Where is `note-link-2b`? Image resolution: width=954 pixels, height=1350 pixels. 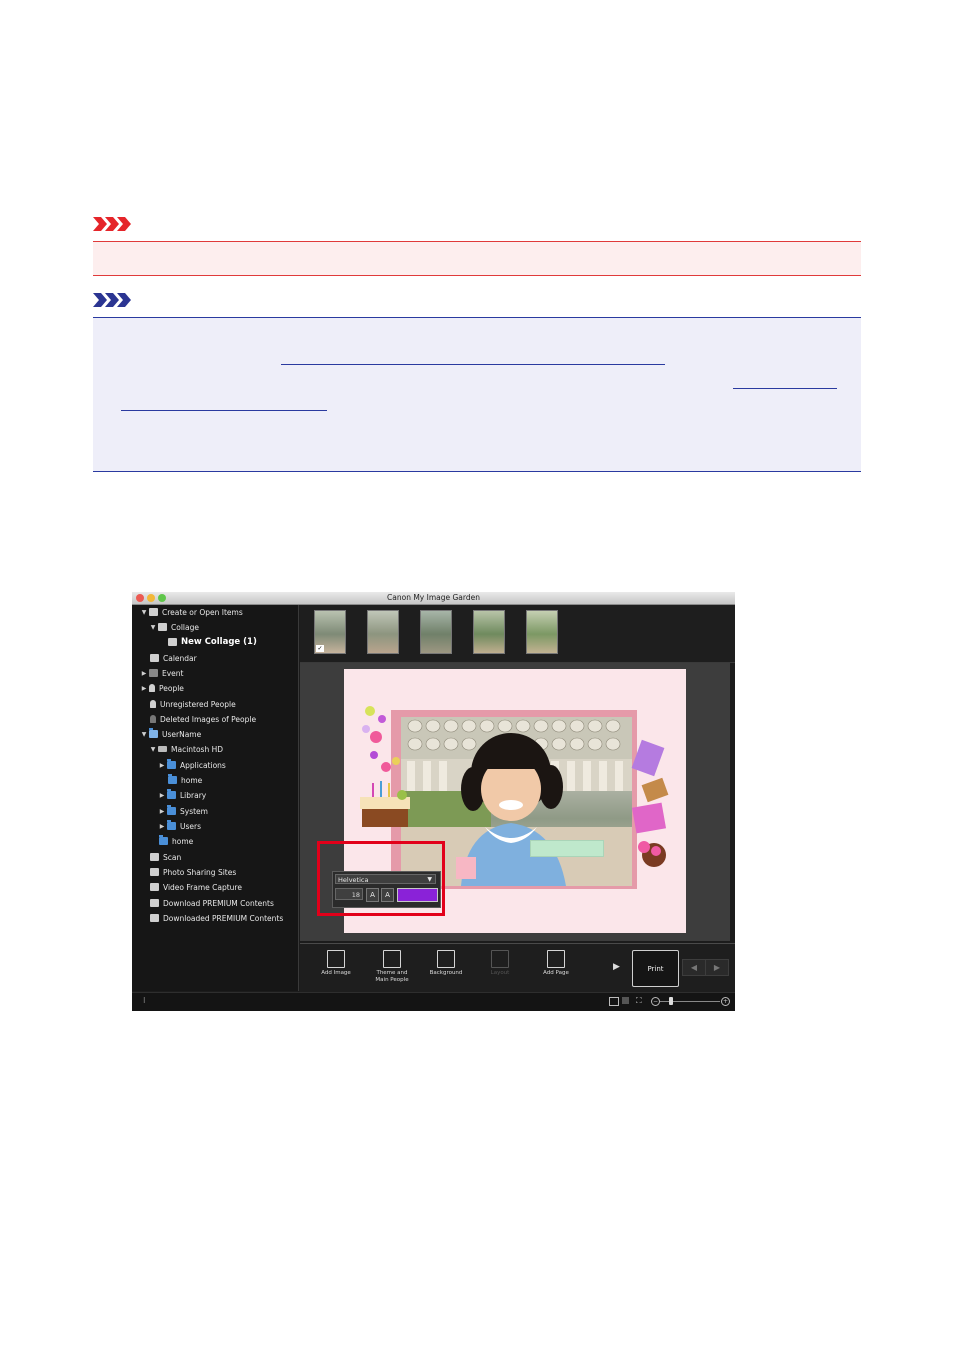
note-link-2b is located at coordinates (224, 410).